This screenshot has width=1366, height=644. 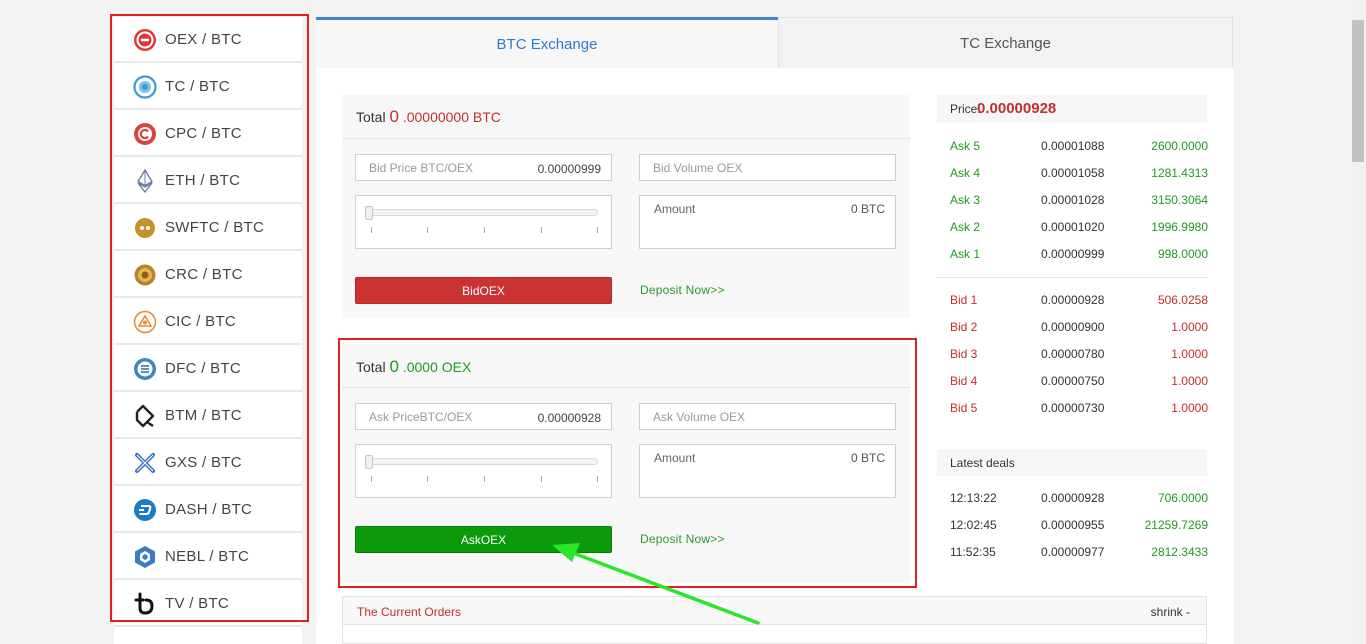 I want to click on sidebar-item-nebl-btc: NEBL / BTC, so click(x=208, y=557).